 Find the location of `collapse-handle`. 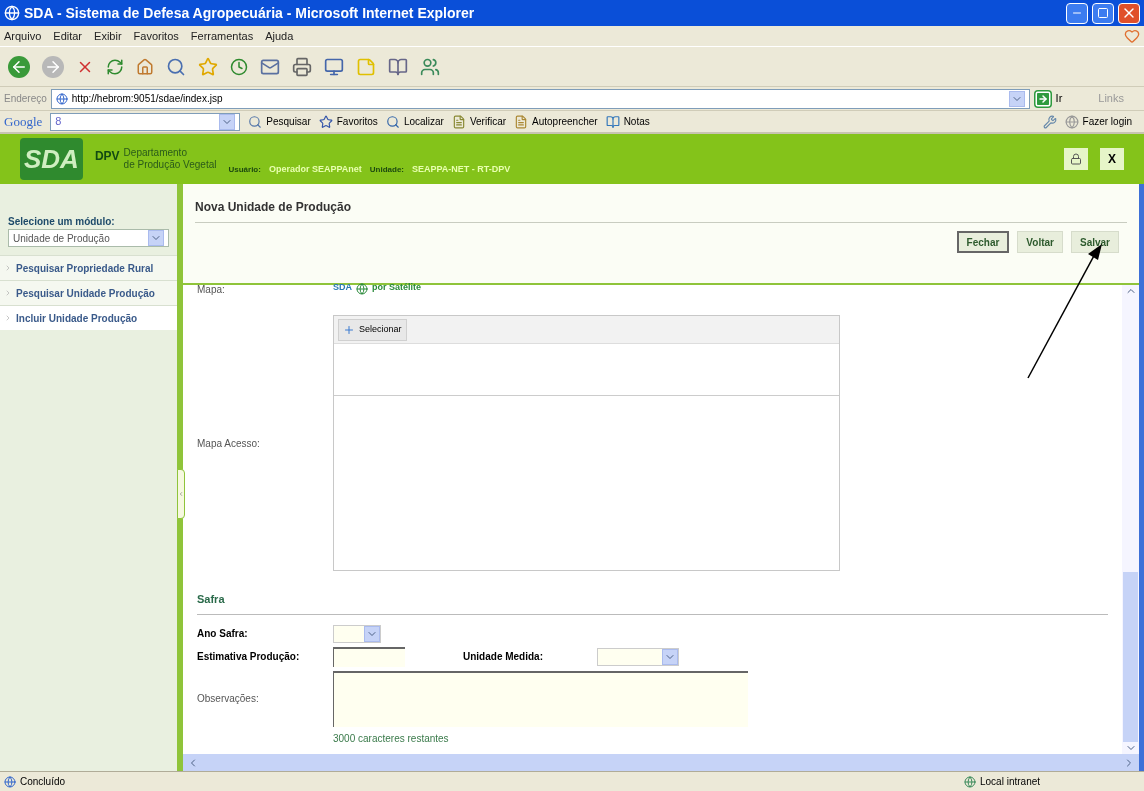

collapse-handle is located at coordinates (181, 494).